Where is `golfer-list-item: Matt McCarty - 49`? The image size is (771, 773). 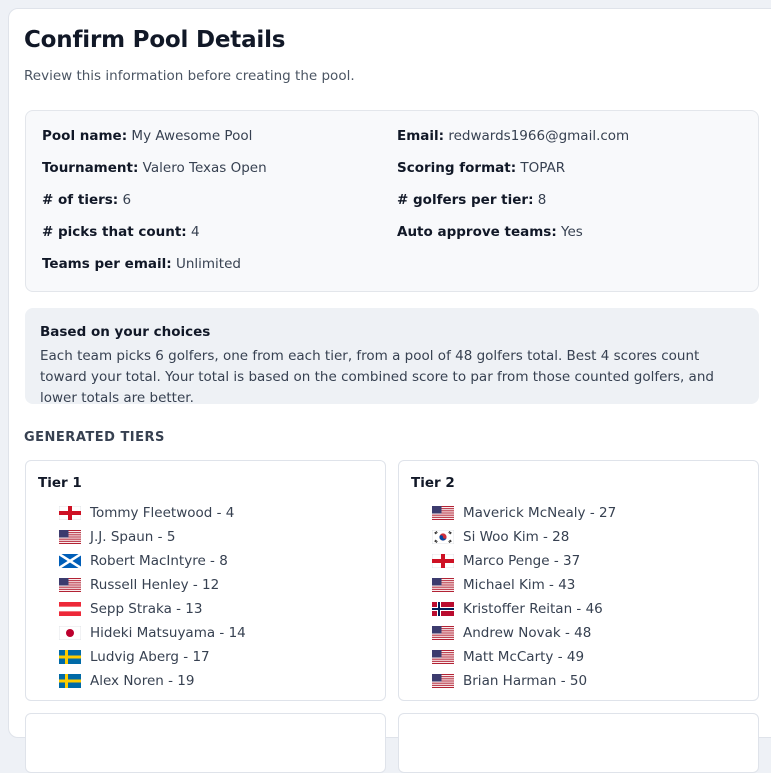 golfer-list-item: Matt McCarty - 49 is located at coordinates (524, 657).